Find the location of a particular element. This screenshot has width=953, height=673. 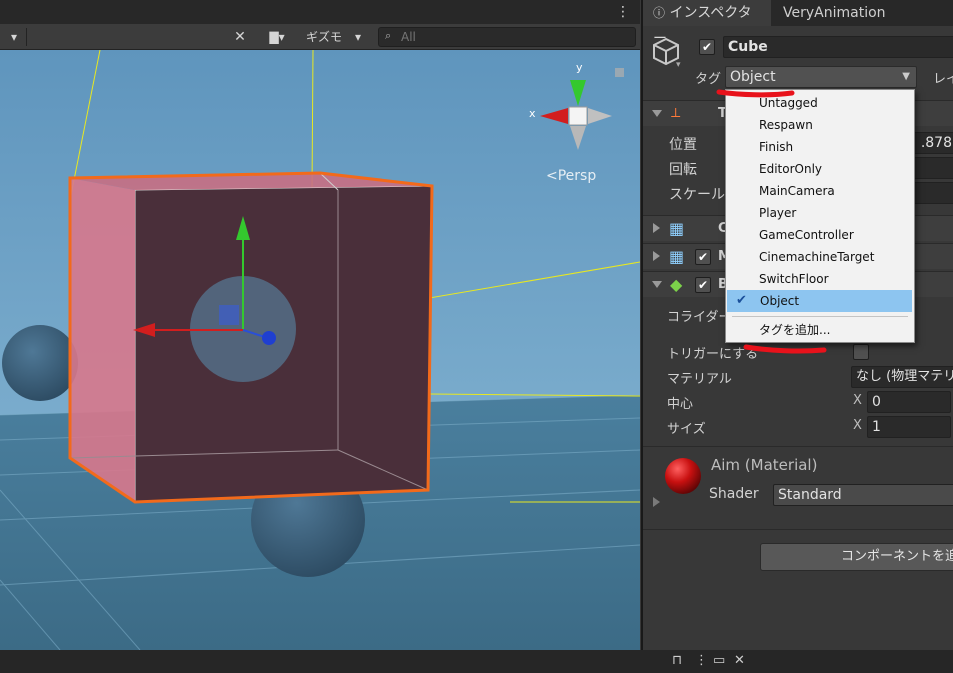

menu-item-finish: Finish is located at coordinates (820, 147).